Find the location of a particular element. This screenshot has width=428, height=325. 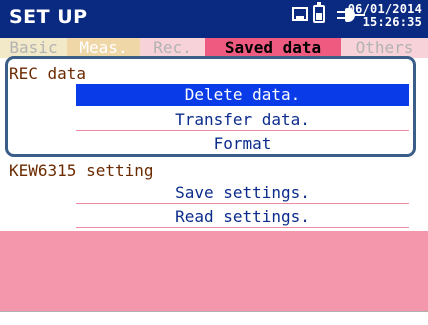

save-settings-label: Save settings. is located at coordinates (242, 192).